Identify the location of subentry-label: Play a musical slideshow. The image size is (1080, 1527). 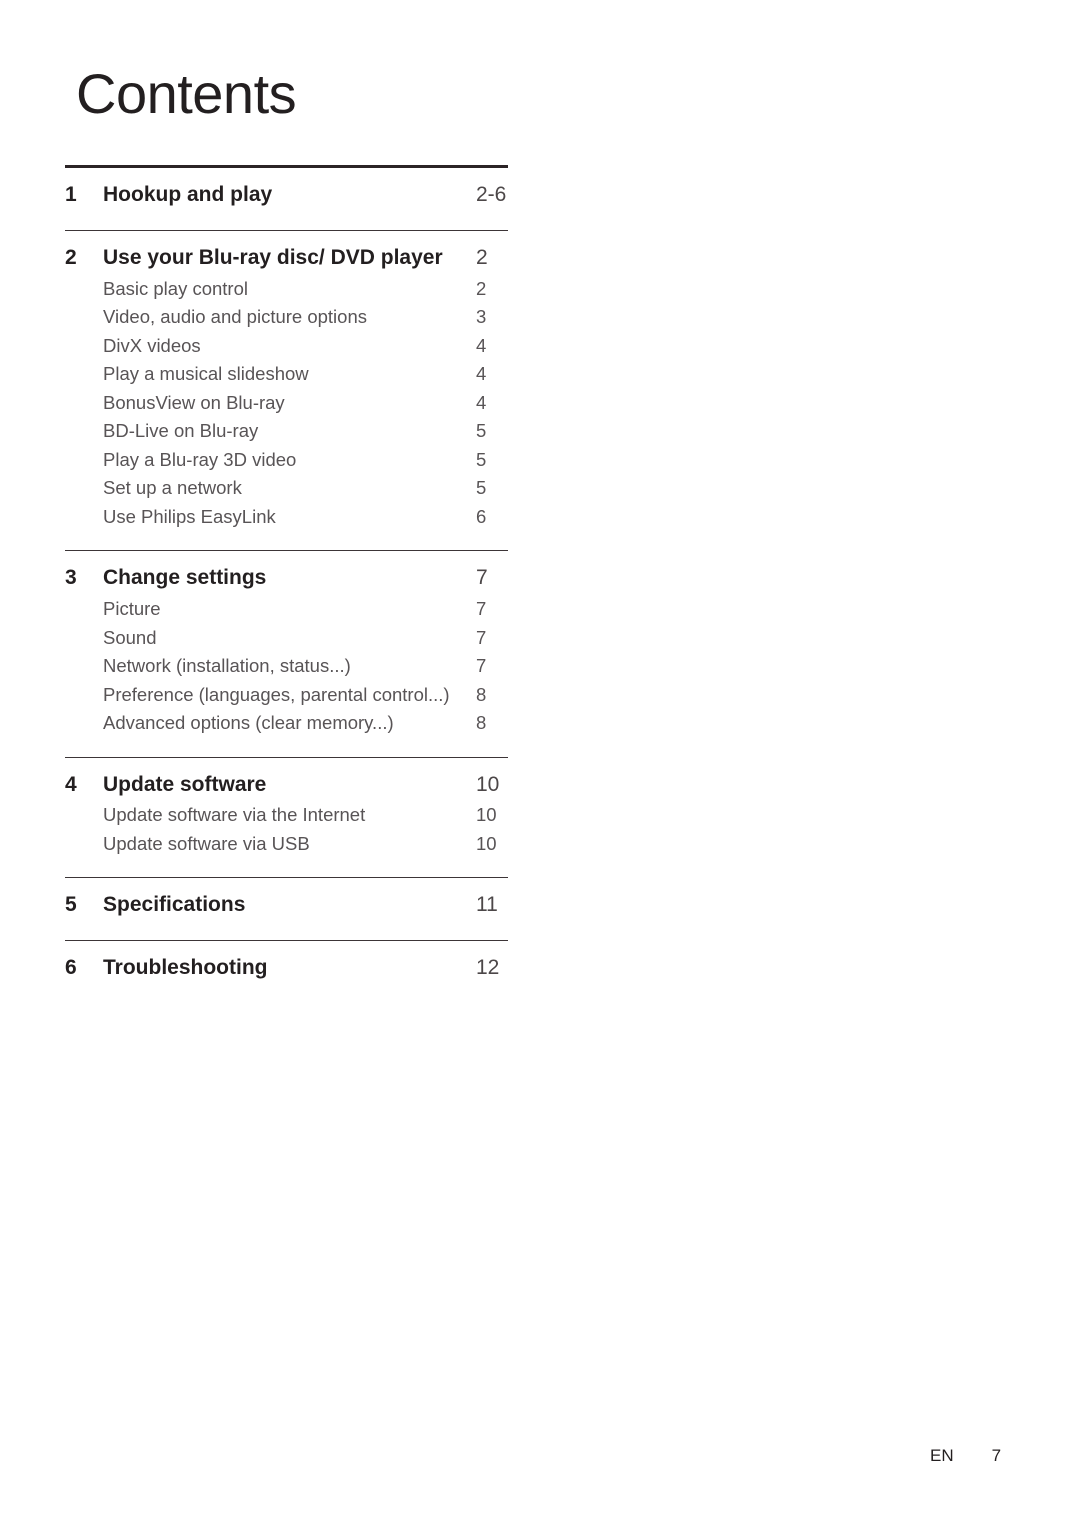
(206, 374).